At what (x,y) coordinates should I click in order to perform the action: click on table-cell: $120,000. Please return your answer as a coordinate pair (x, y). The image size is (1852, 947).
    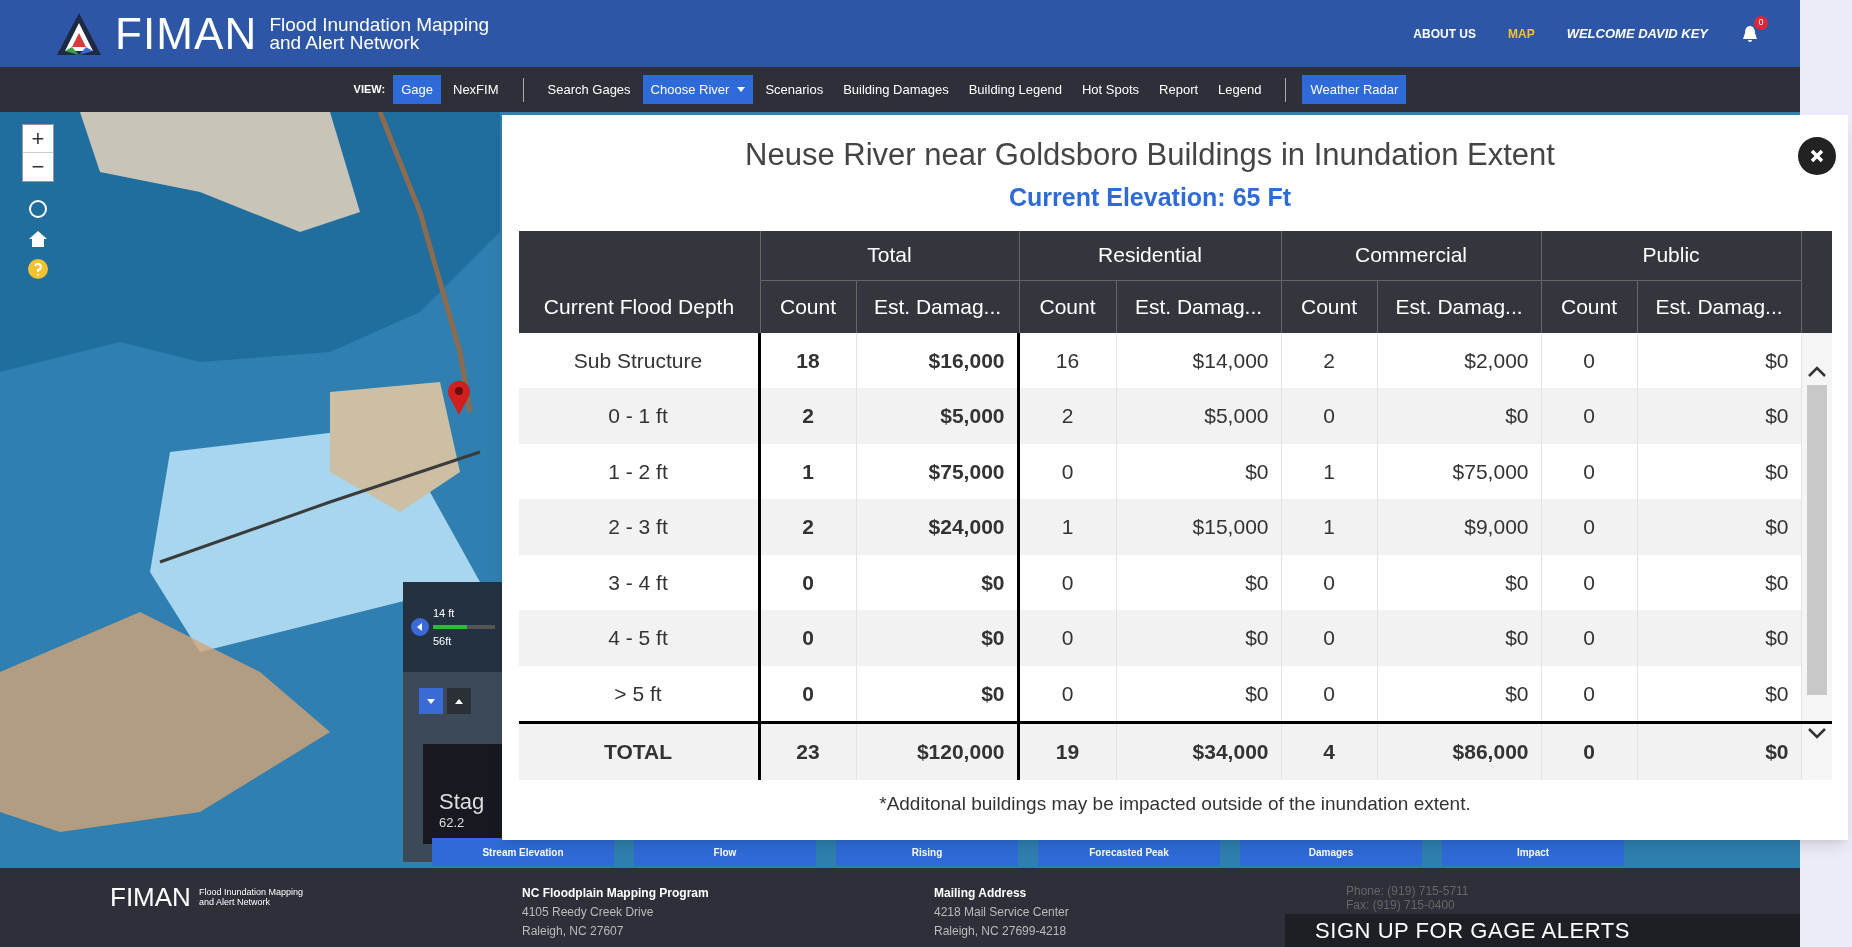
    Looking at the image, I should click on (938, 752).